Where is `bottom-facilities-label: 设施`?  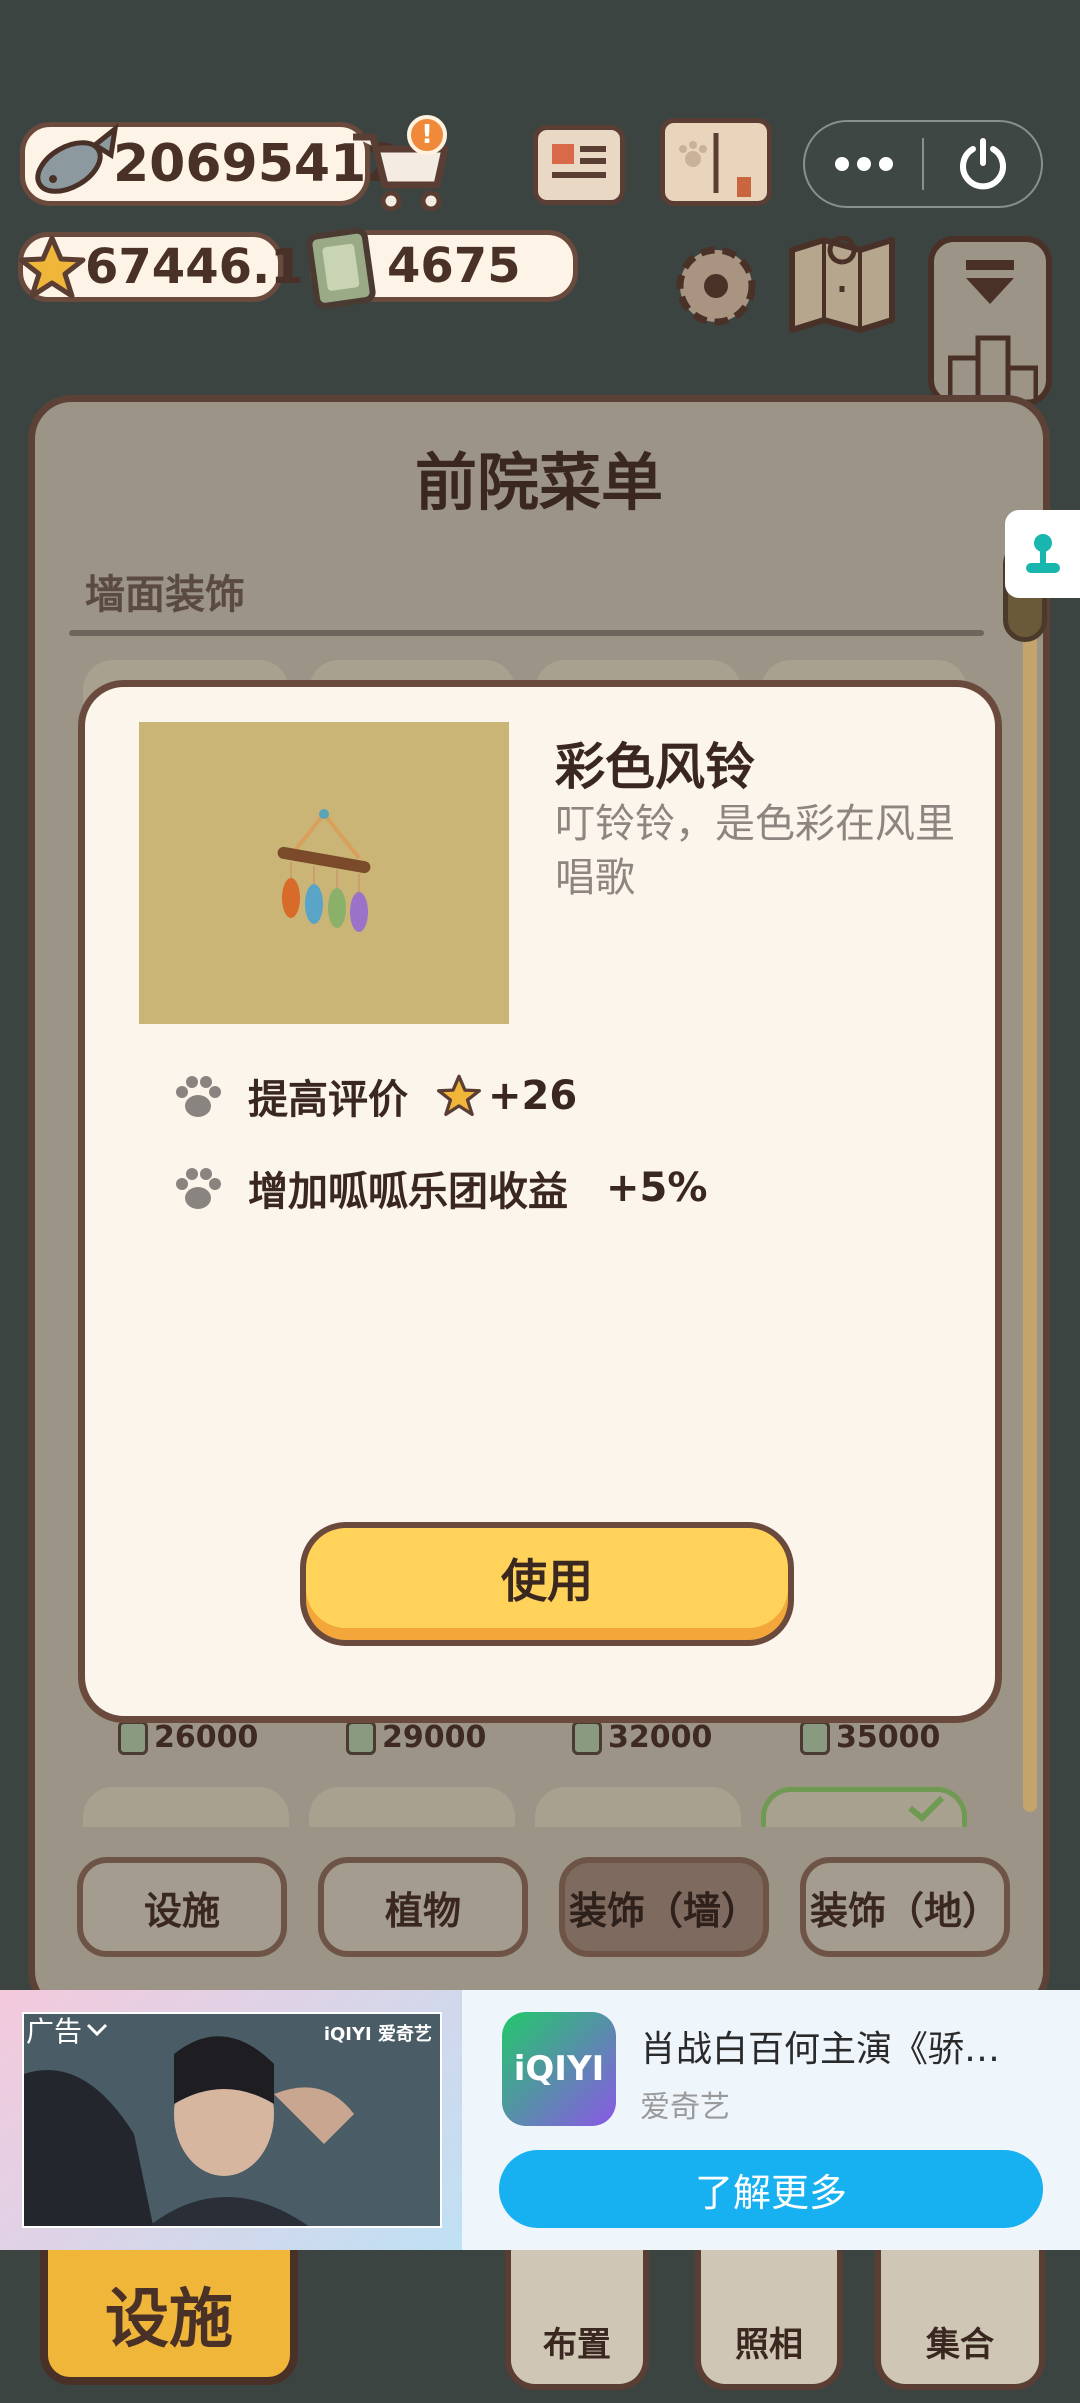 bottom-facilities-label: 设施 is located at coordinates (169, 2319).